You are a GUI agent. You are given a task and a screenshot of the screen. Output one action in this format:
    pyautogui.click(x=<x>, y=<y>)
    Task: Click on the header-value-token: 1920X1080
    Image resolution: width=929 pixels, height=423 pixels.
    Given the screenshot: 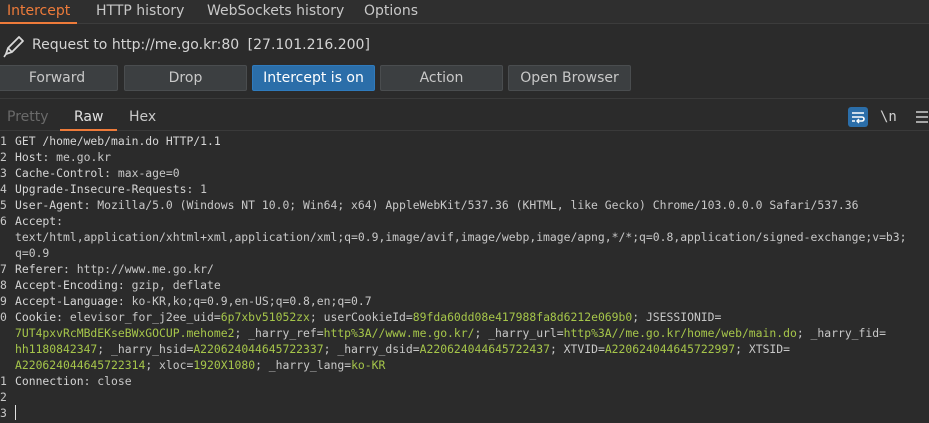 What is the action you would take?
    pyautogui.click(x=224, y=365)
    